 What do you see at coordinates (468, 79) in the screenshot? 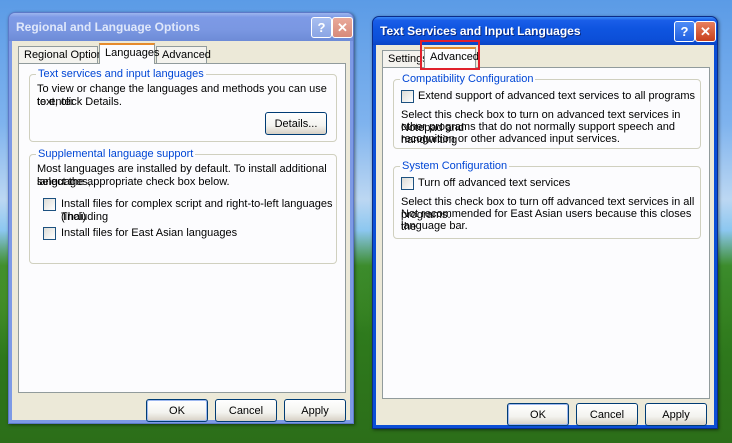
I see `group-legend: Compatibility Configuration` at bounding box center [468, 79].